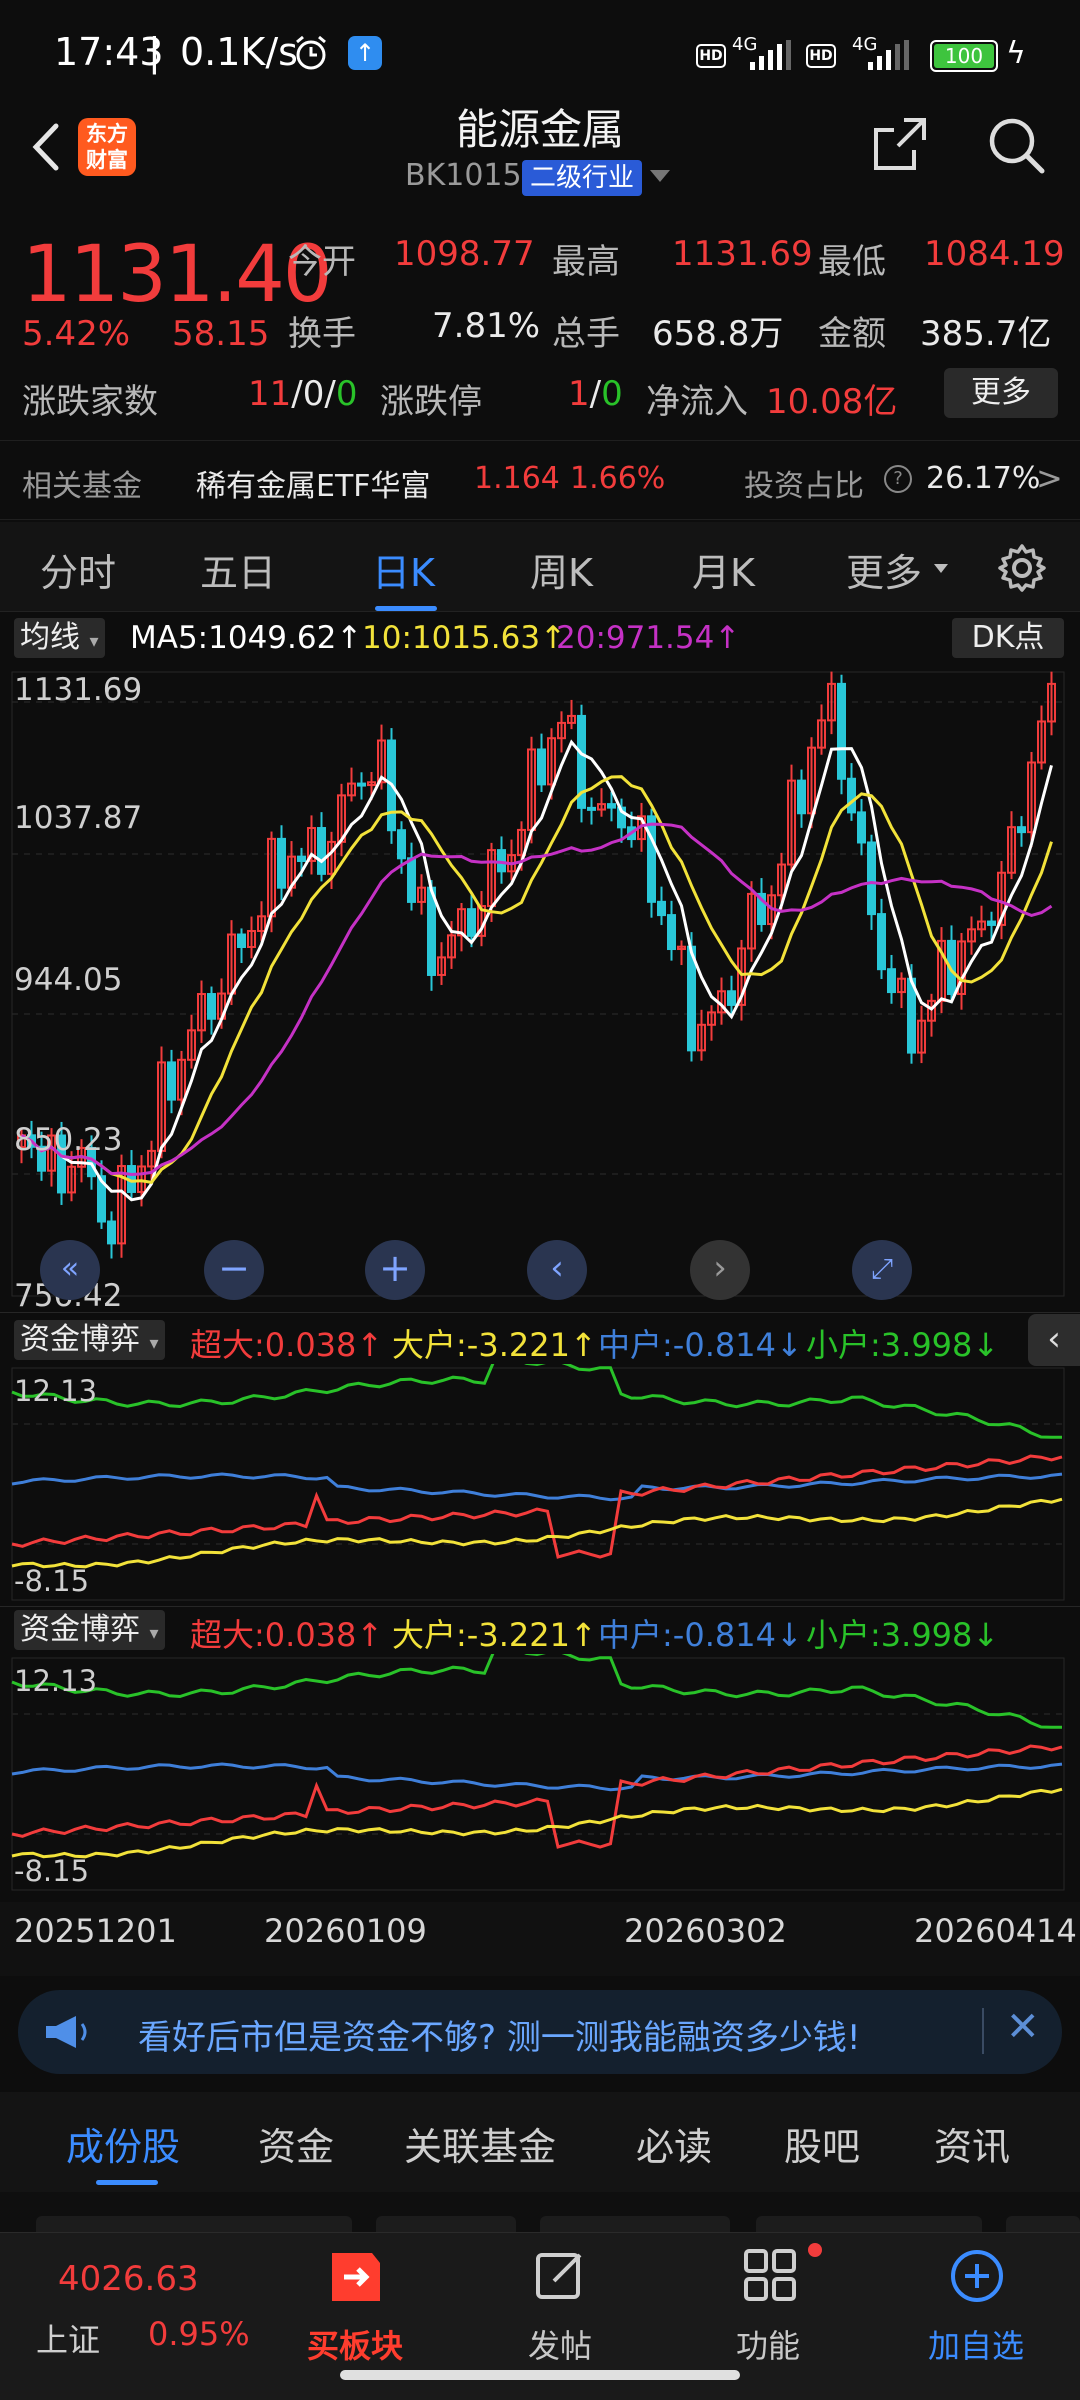 The width and height of the screenshot is (1080, 2400). What do you see at coordinates (464, 254) in the screenshot?
I see `open-value: 1098.77` at bounding box center [464, 254].